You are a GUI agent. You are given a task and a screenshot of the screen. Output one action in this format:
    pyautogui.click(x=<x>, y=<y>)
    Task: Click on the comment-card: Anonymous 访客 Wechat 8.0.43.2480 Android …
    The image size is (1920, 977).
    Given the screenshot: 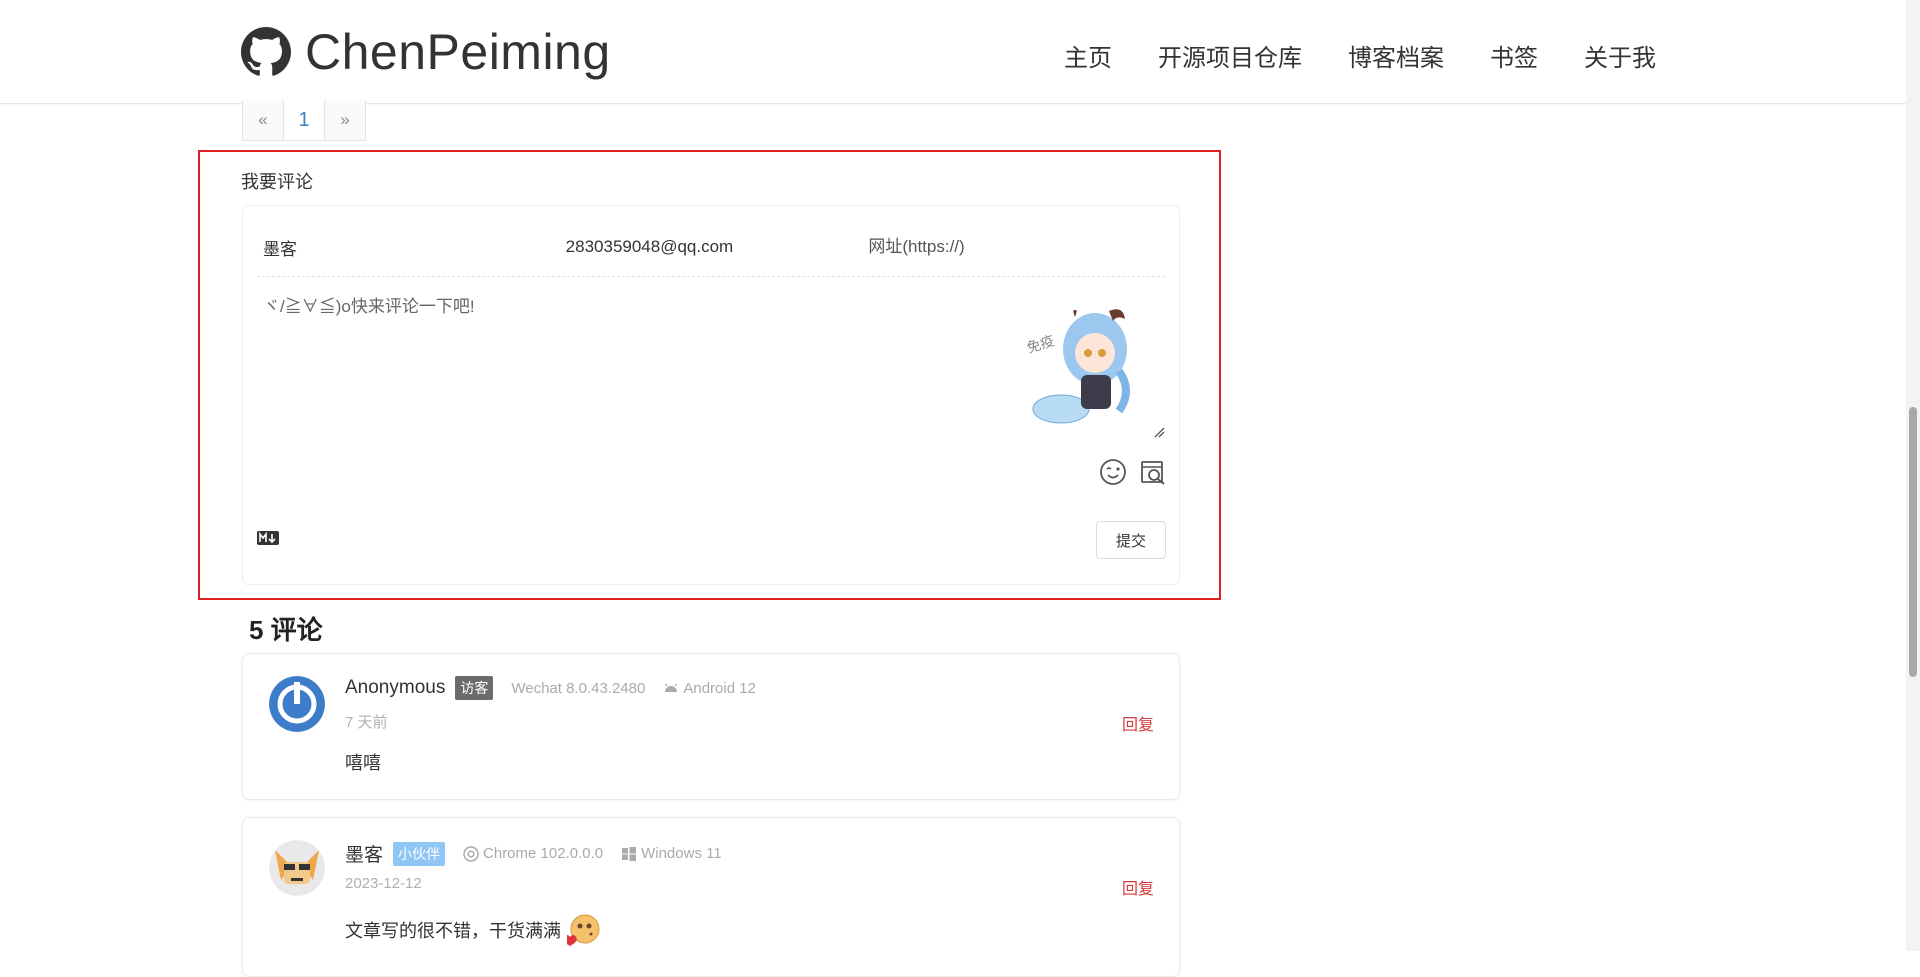 What is the action you would take?
    pyautogui.click(x=711, y=726)
    